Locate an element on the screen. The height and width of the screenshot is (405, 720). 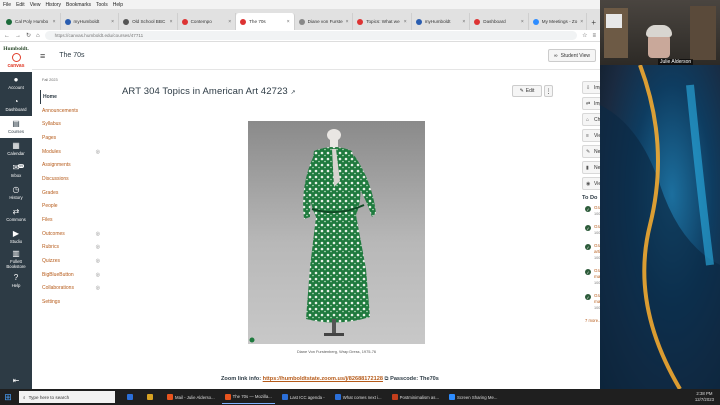
taskbar-app: Last ICC agenda - is located at coordinates (303, 397).